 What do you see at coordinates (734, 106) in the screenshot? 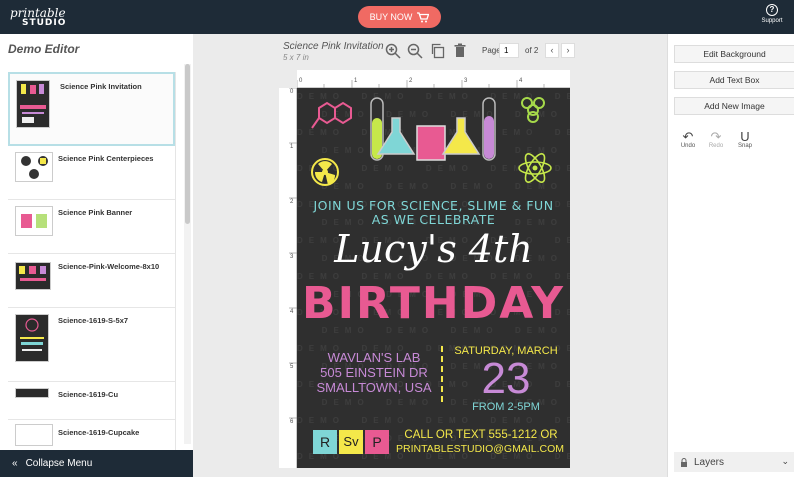
I see `add-new-image-button: Add New Image` at bounding box center [734, 106].